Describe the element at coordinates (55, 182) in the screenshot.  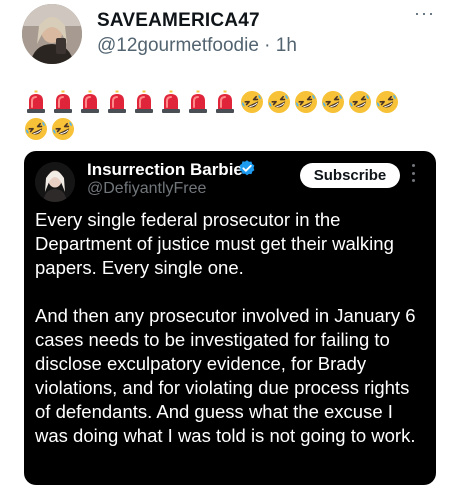
I see `quoted-author-avatar` at that location.